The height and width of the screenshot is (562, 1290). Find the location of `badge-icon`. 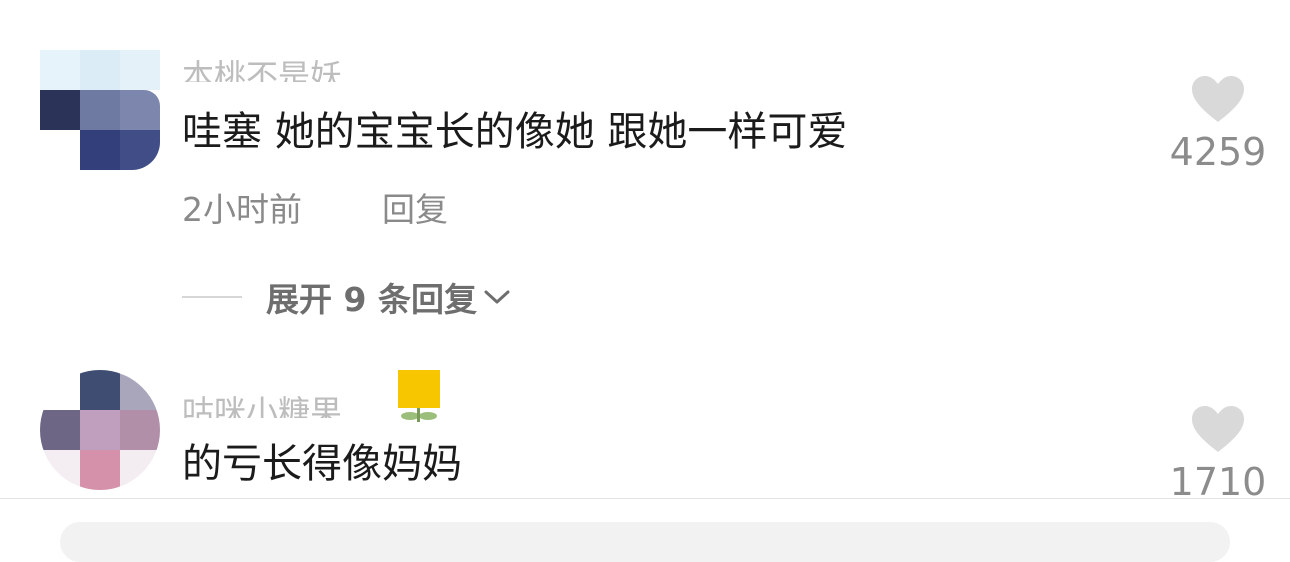

badge-icon is located at coordinates (419, 396).